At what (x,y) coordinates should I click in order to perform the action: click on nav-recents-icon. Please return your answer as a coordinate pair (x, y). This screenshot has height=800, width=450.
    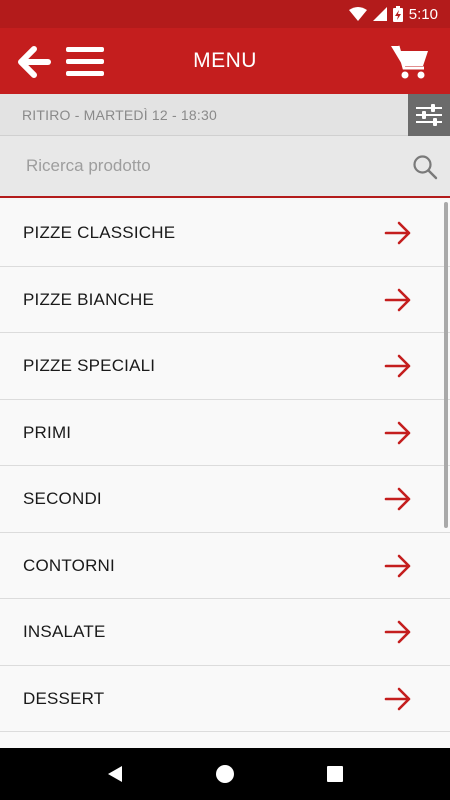
    Looking at the image, I should click on (335, 774).